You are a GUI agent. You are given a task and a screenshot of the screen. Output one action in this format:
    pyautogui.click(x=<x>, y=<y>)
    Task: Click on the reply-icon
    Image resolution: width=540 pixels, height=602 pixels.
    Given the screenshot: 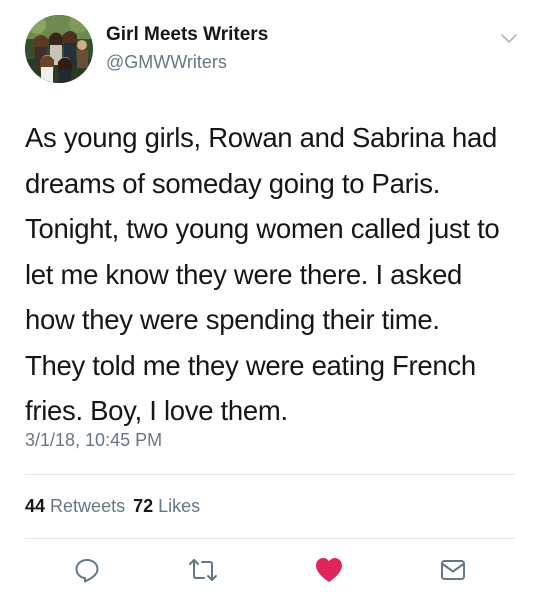 What is the action you would take?
    pyautogui.click(x=87, y=571)
    